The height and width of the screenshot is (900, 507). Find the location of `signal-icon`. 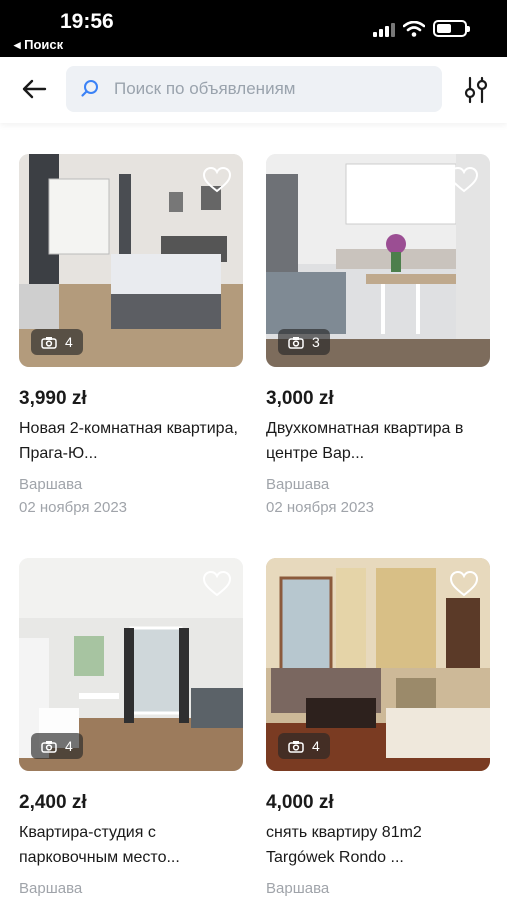

signal-icon is located at coordinates (384, 29).